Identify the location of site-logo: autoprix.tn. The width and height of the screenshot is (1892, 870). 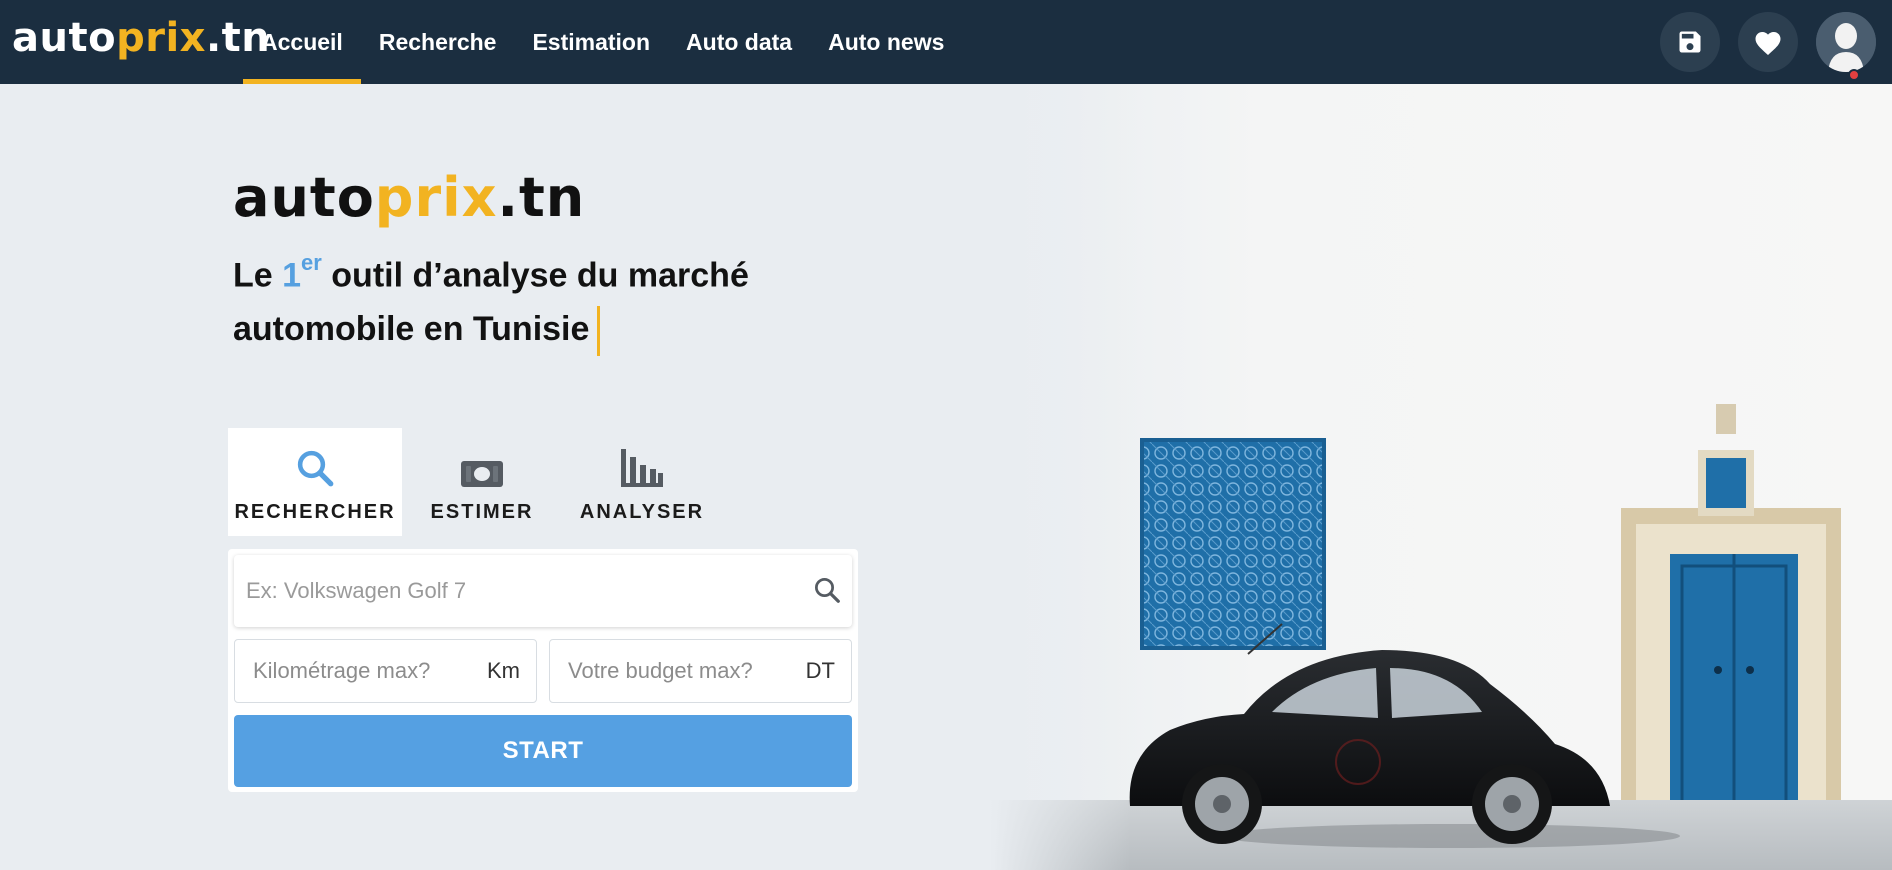
(141, 38).